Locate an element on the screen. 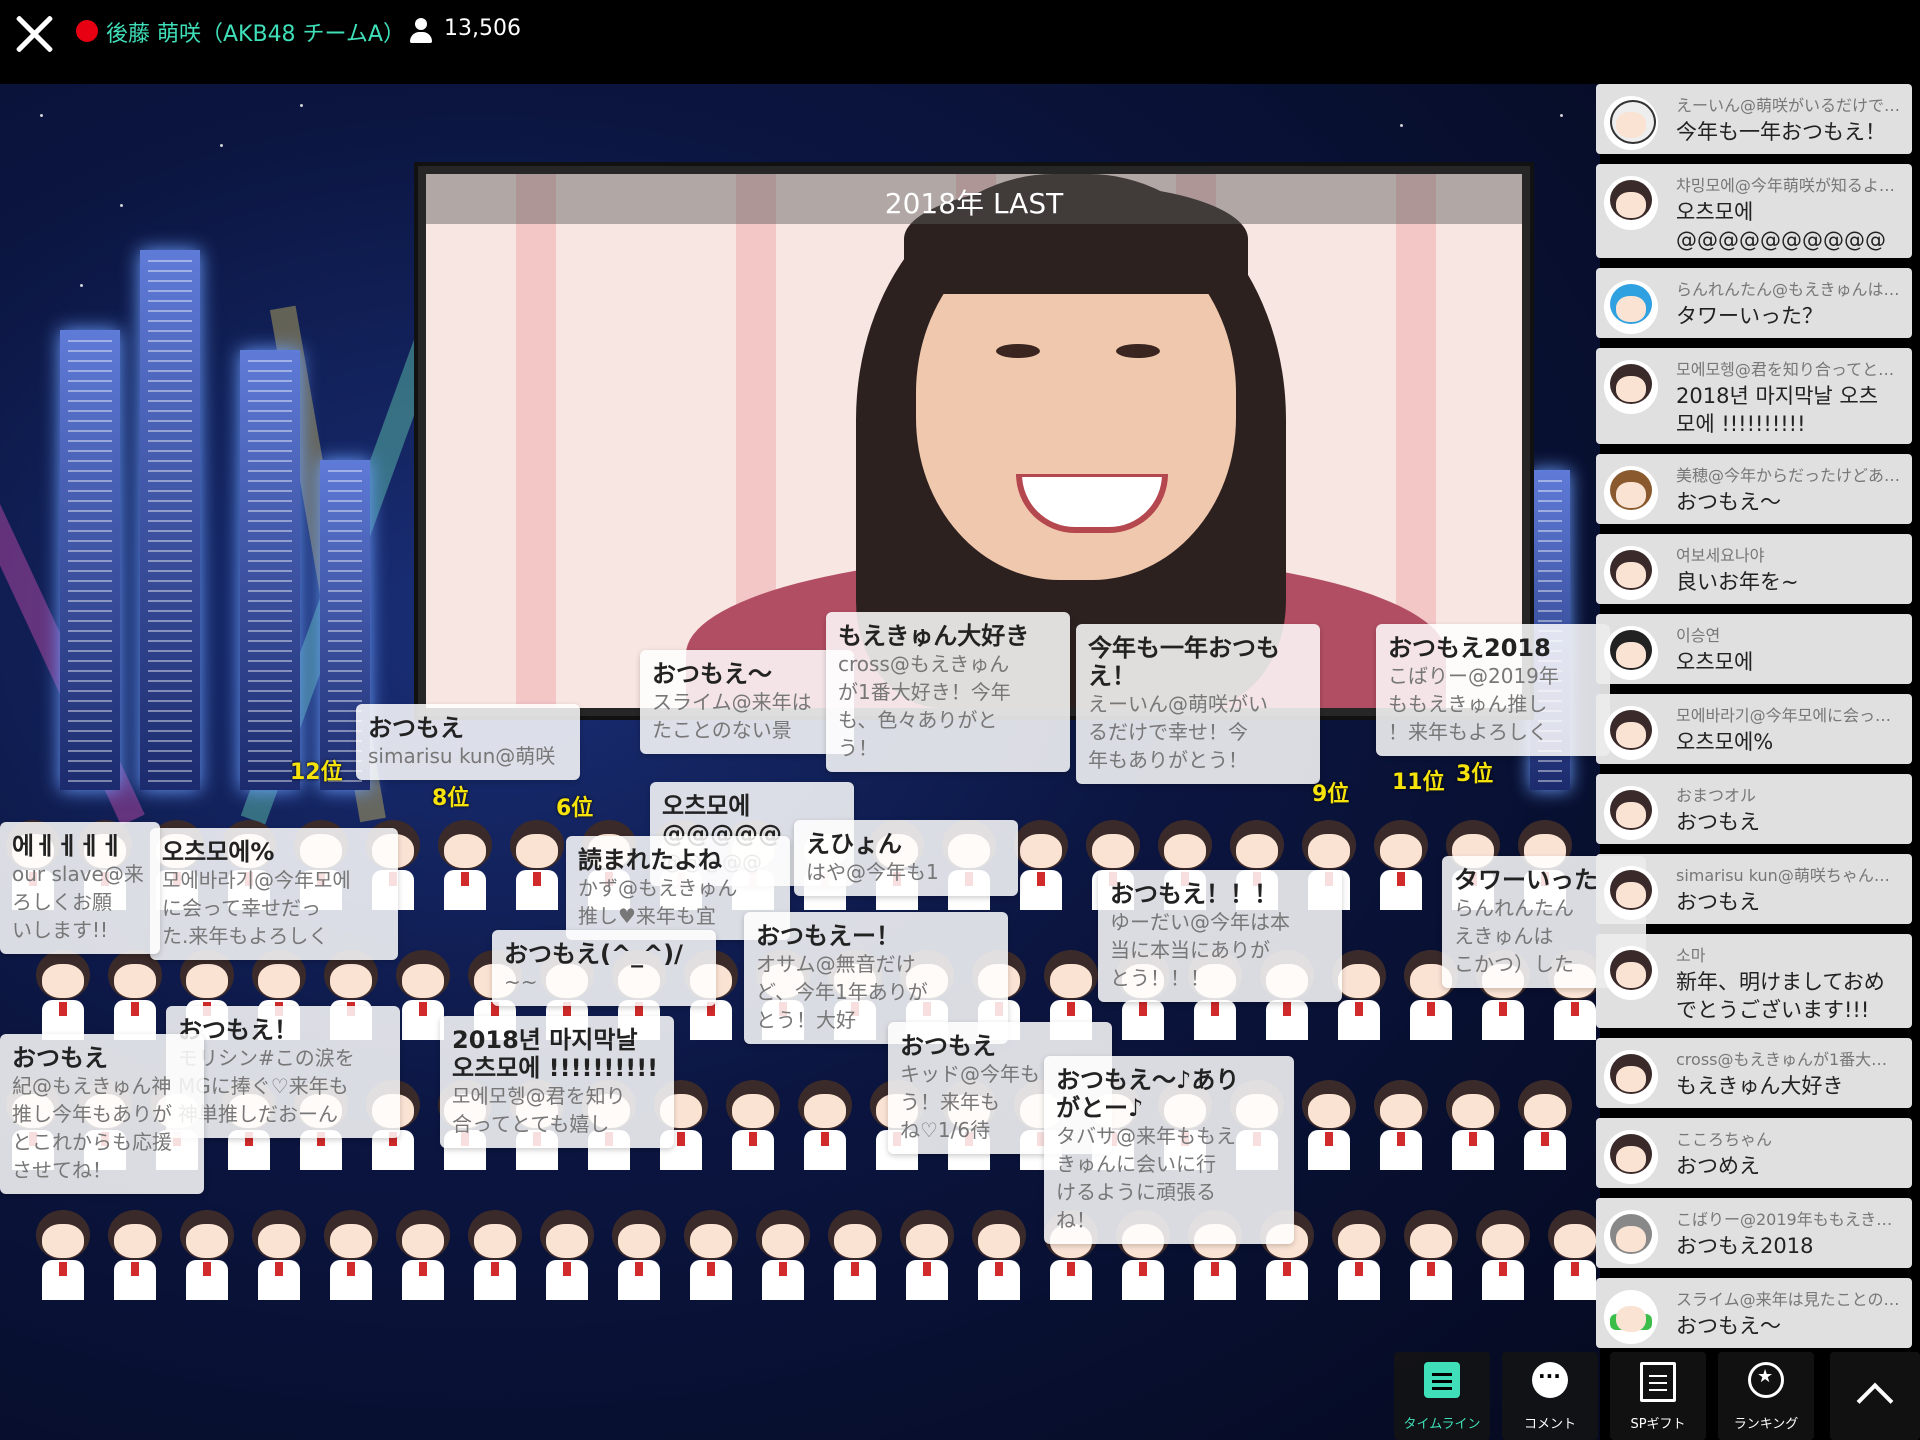 The height and width of the screenshot is (1440, 1920). timeline-comment: 이승연 오츠모에 is located at coordinates (1754, 649).